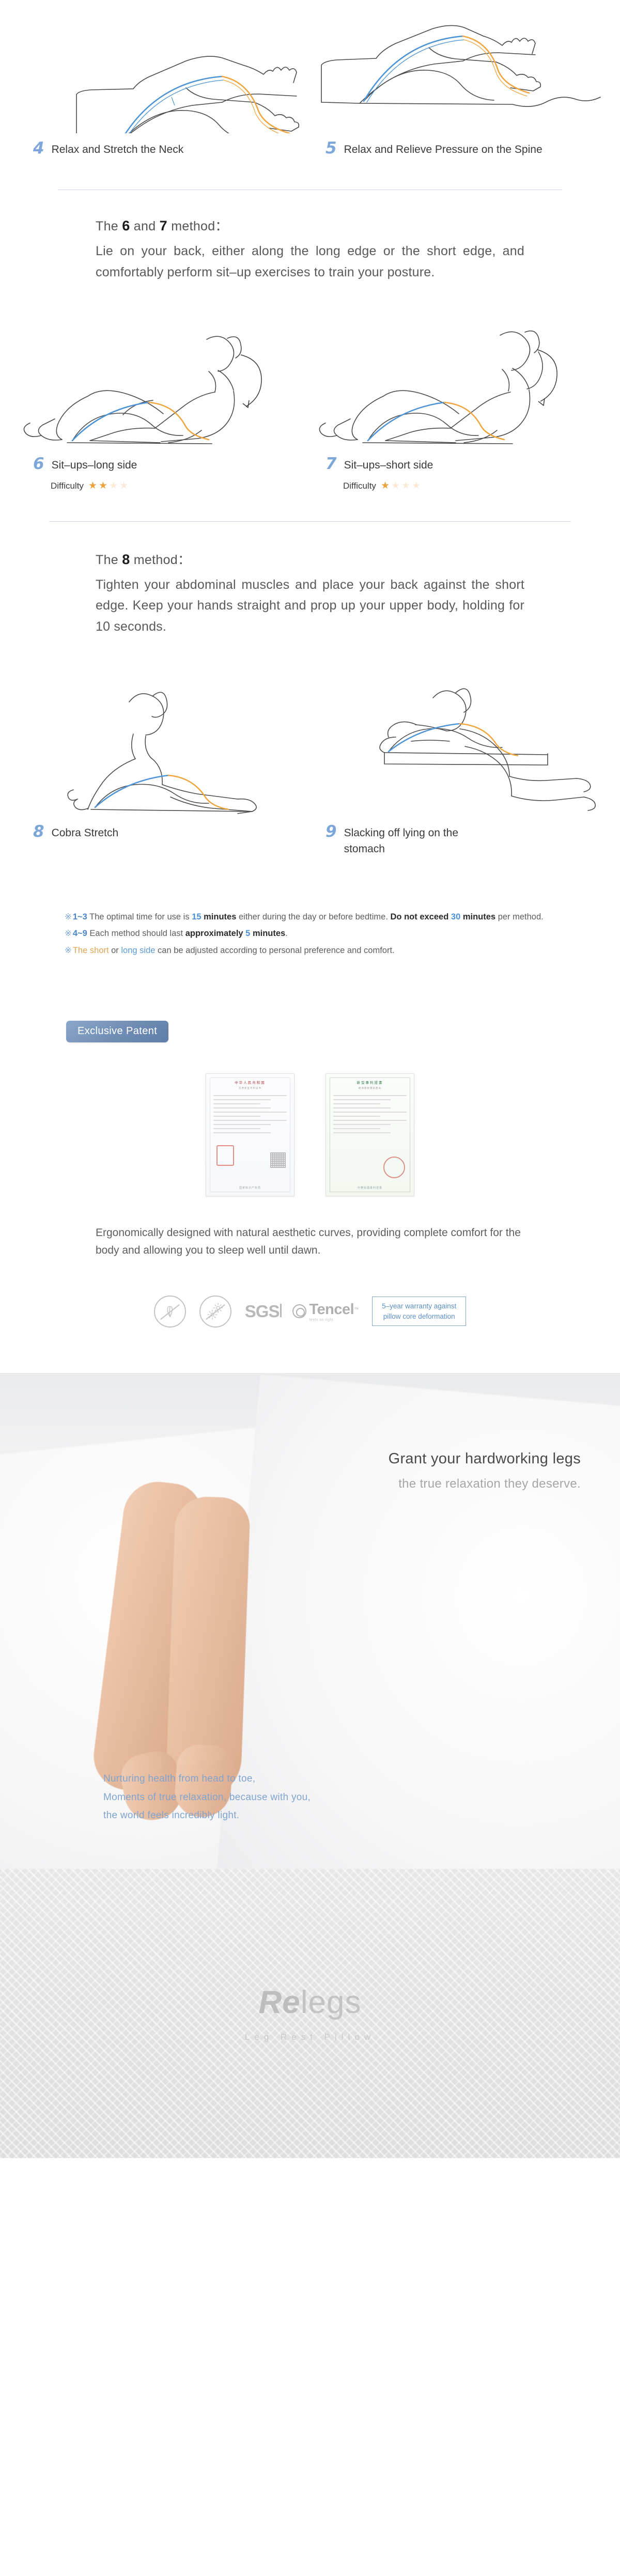 The width and height of the screenshot is (620, 2576). I want to click on step-5-illustration-wrap, so click(465, 68).